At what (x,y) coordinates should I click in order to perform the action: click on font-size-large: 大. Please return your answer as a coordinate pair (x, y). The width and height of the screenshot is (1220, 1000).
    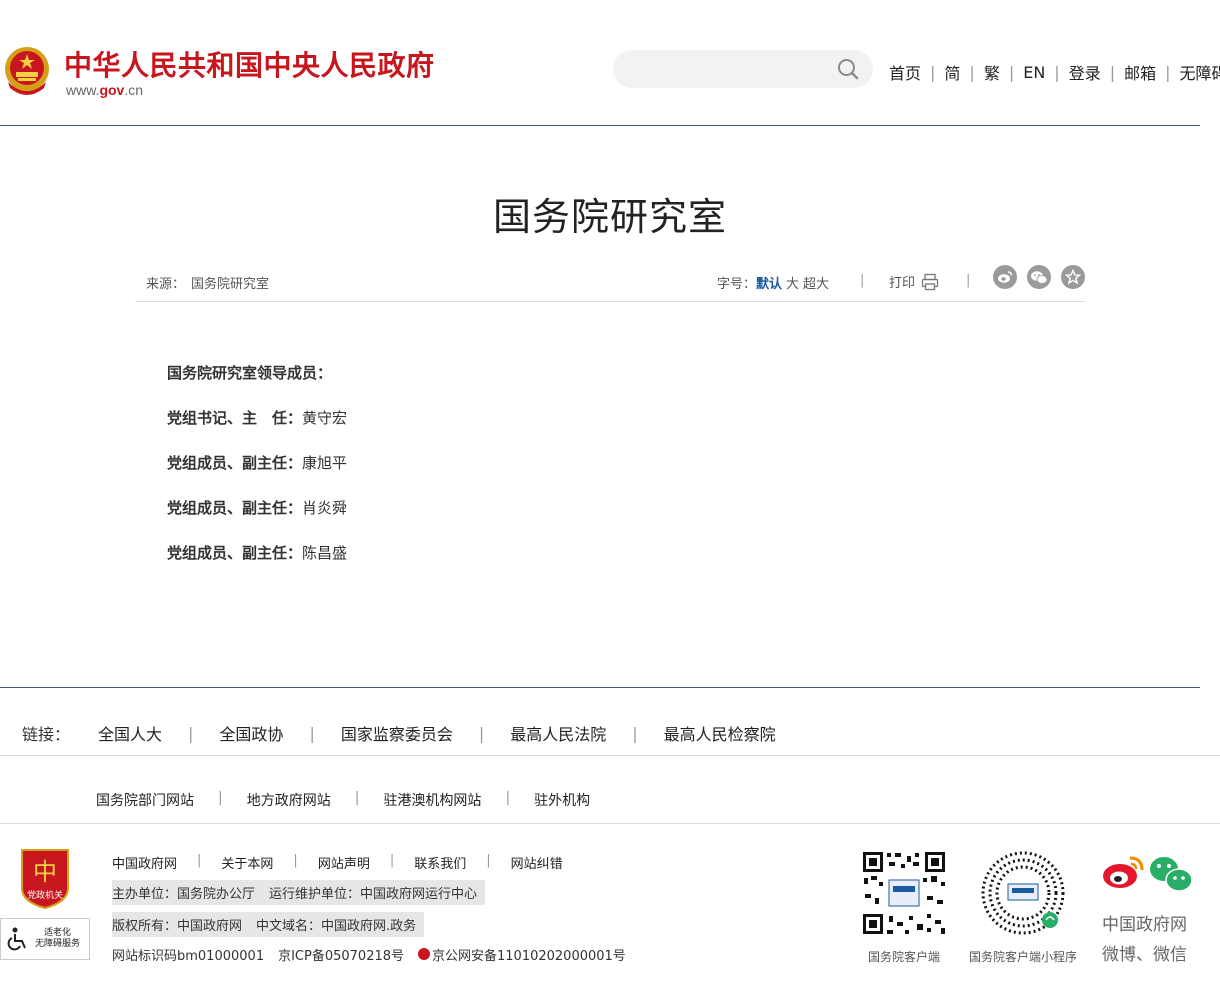
    Looking at the image, I should click on (792, 284).